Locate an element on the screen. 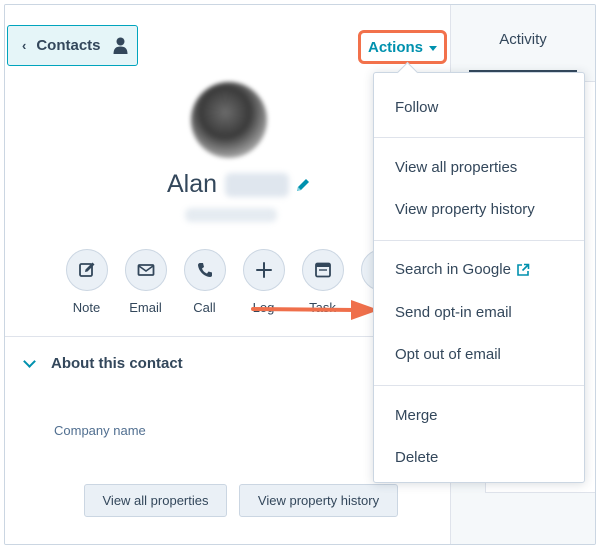 This screenshot has height=549, width=600. email-button is located at coordinates (145, 270).